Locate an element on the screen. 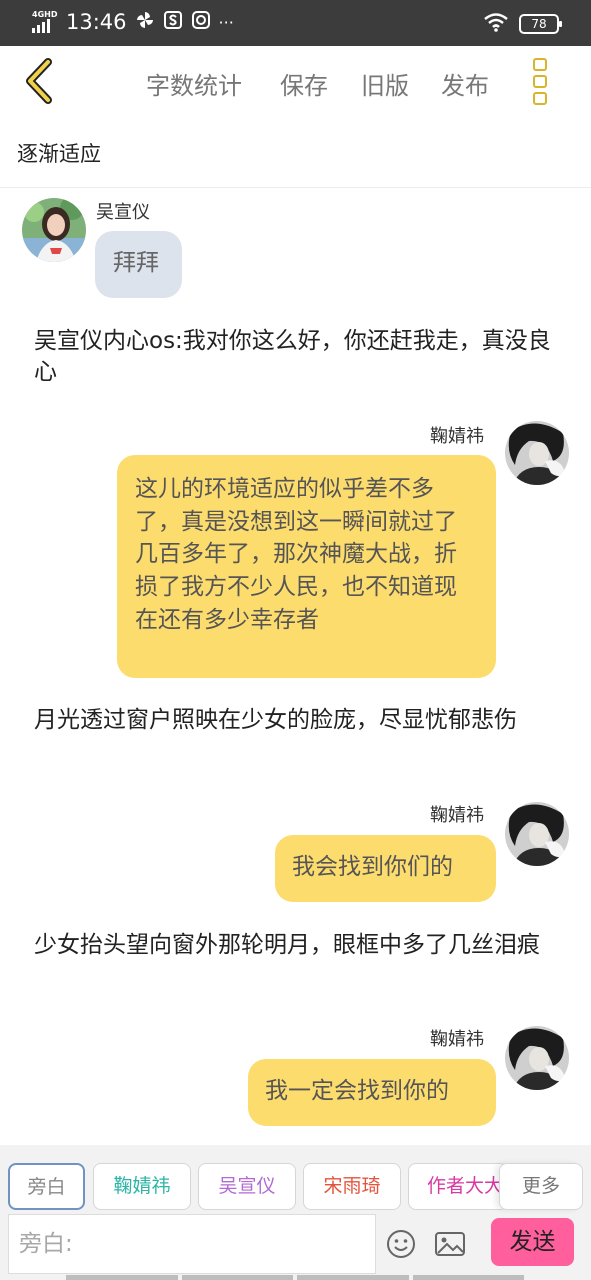  signal-icon: 4GHD is located at coordinates (45, 21).